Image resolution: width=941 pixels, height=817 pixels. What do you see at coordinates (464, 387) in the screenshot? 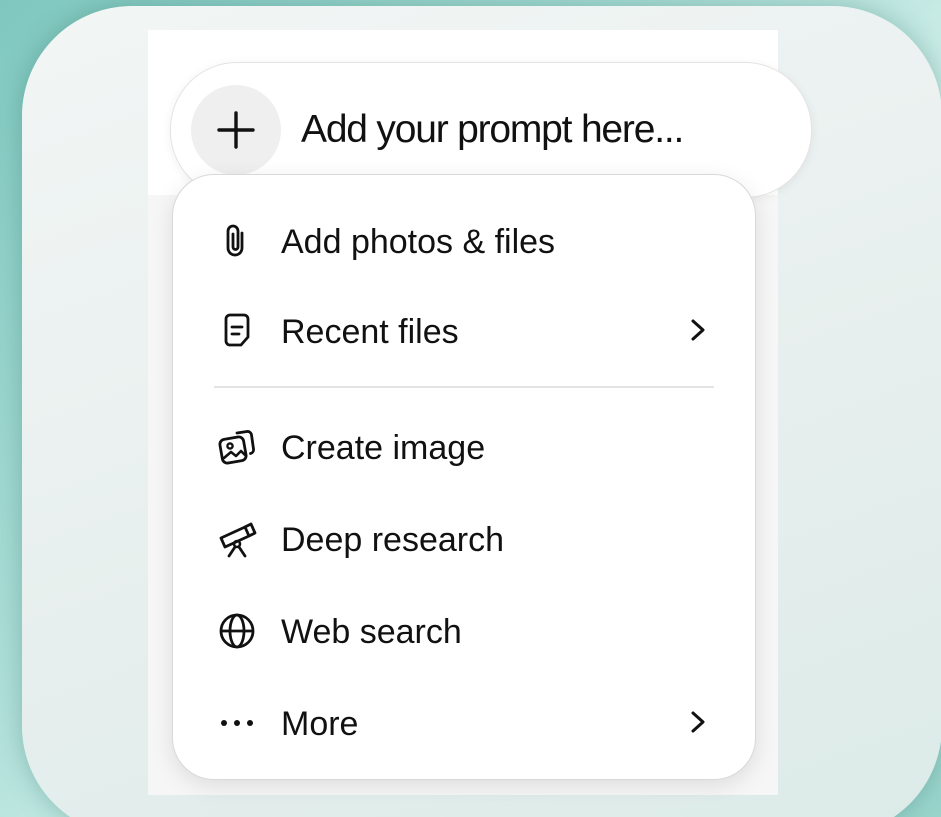
I see `menu-divider` at bounding box center [464, 387].